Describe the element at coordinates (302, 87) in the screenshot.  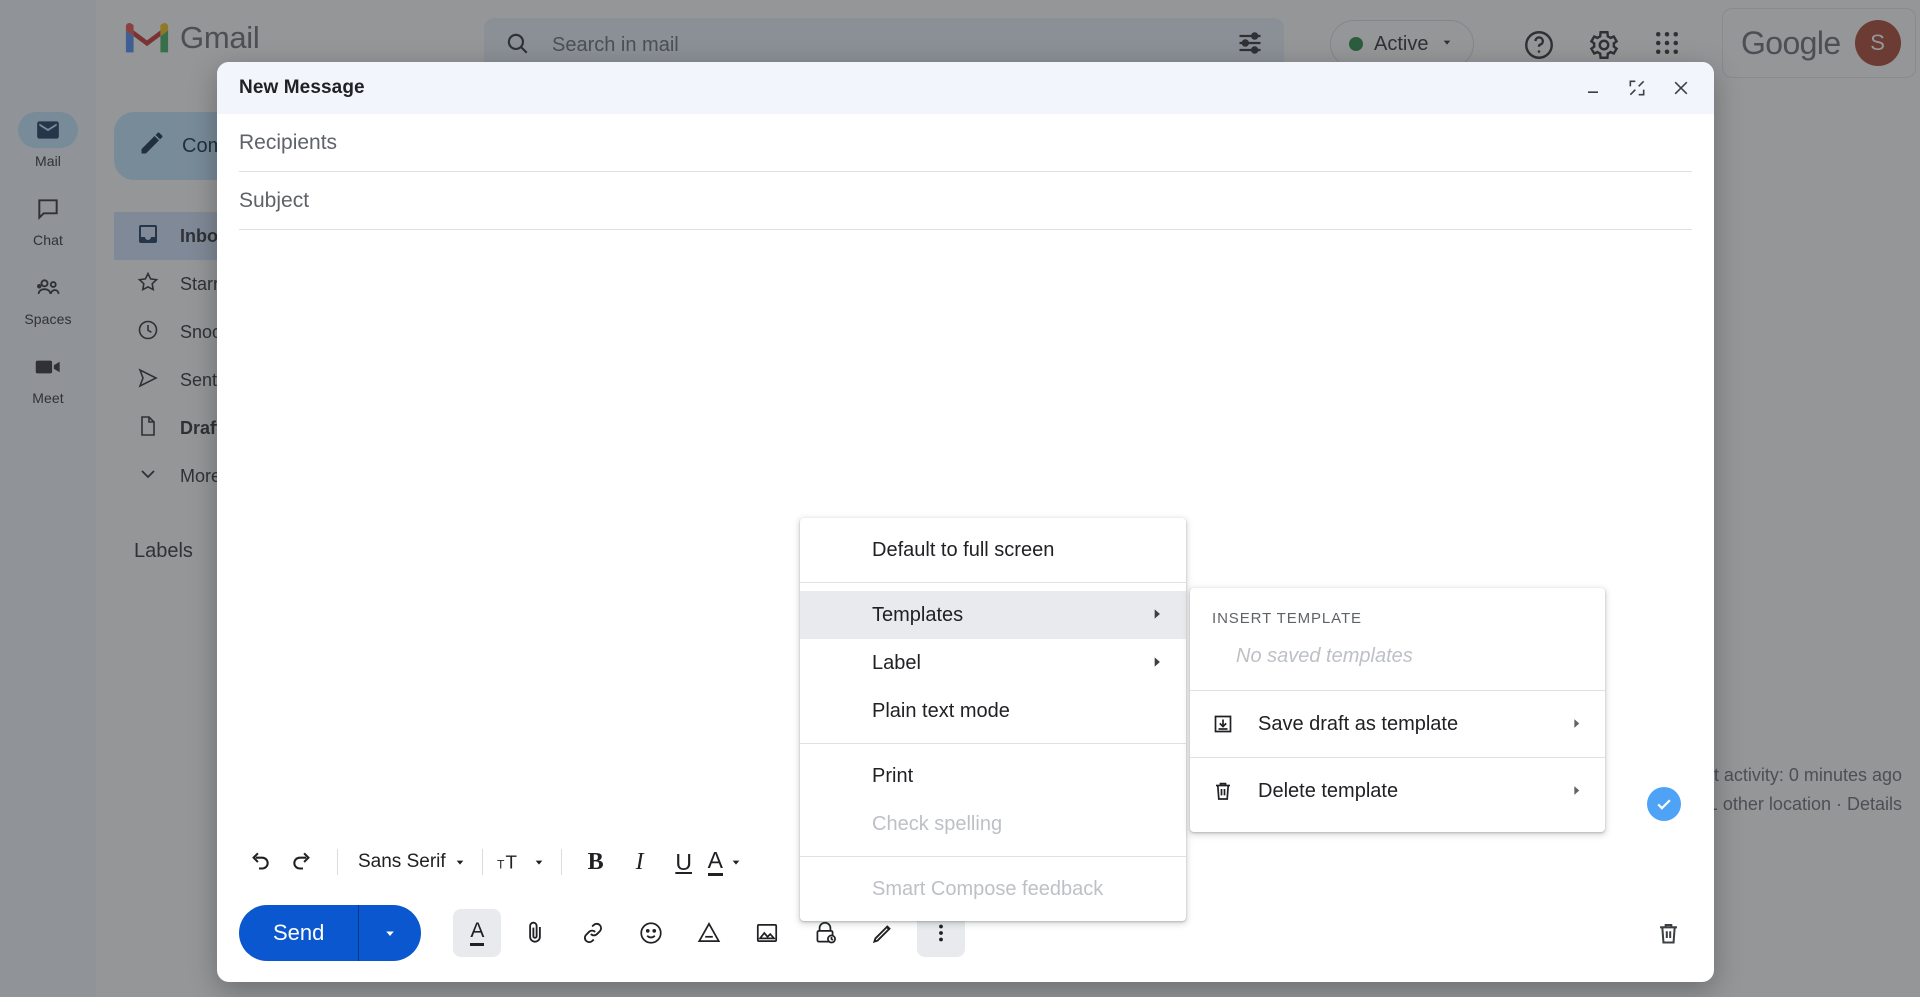
I see `compose-title: New Message` at that location.